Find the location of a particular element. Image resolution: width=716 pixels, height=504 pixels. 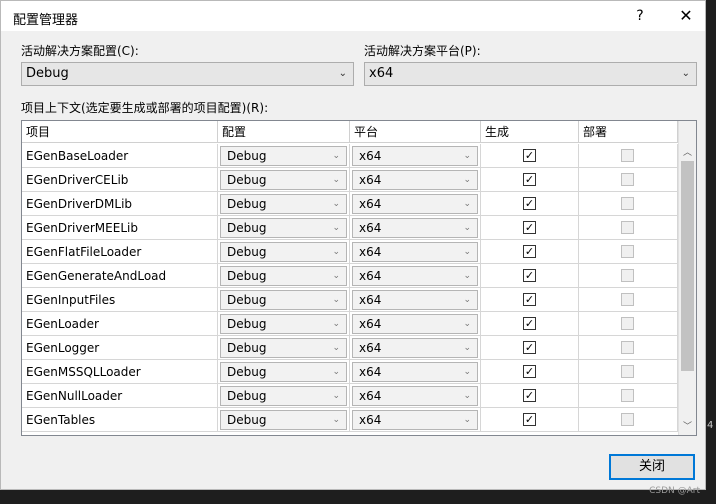

vertical-scrollbar: ︿ ﹀ is located at coordinates (687, 278).